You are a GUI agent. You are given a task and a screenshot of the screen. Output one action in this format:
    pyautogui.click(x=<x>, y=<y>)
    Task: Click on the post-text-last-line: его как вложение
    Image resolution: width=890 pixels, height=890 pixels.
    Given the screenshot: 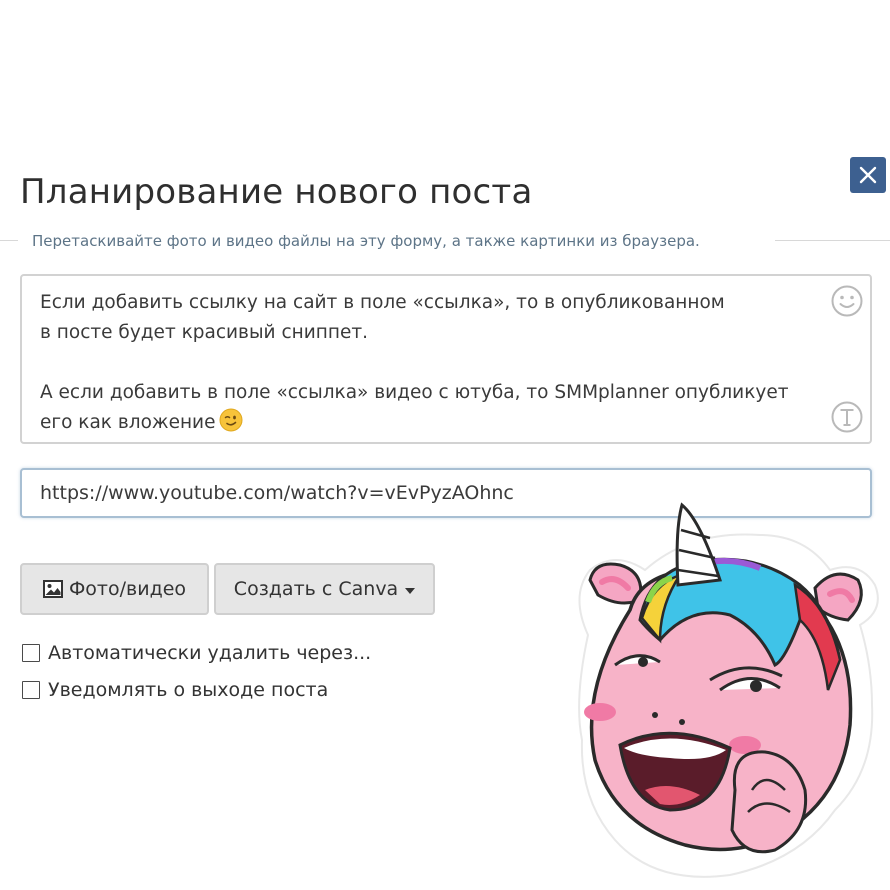 What is the action you would take?
    pyautogui.click(x=425, y=425)
    